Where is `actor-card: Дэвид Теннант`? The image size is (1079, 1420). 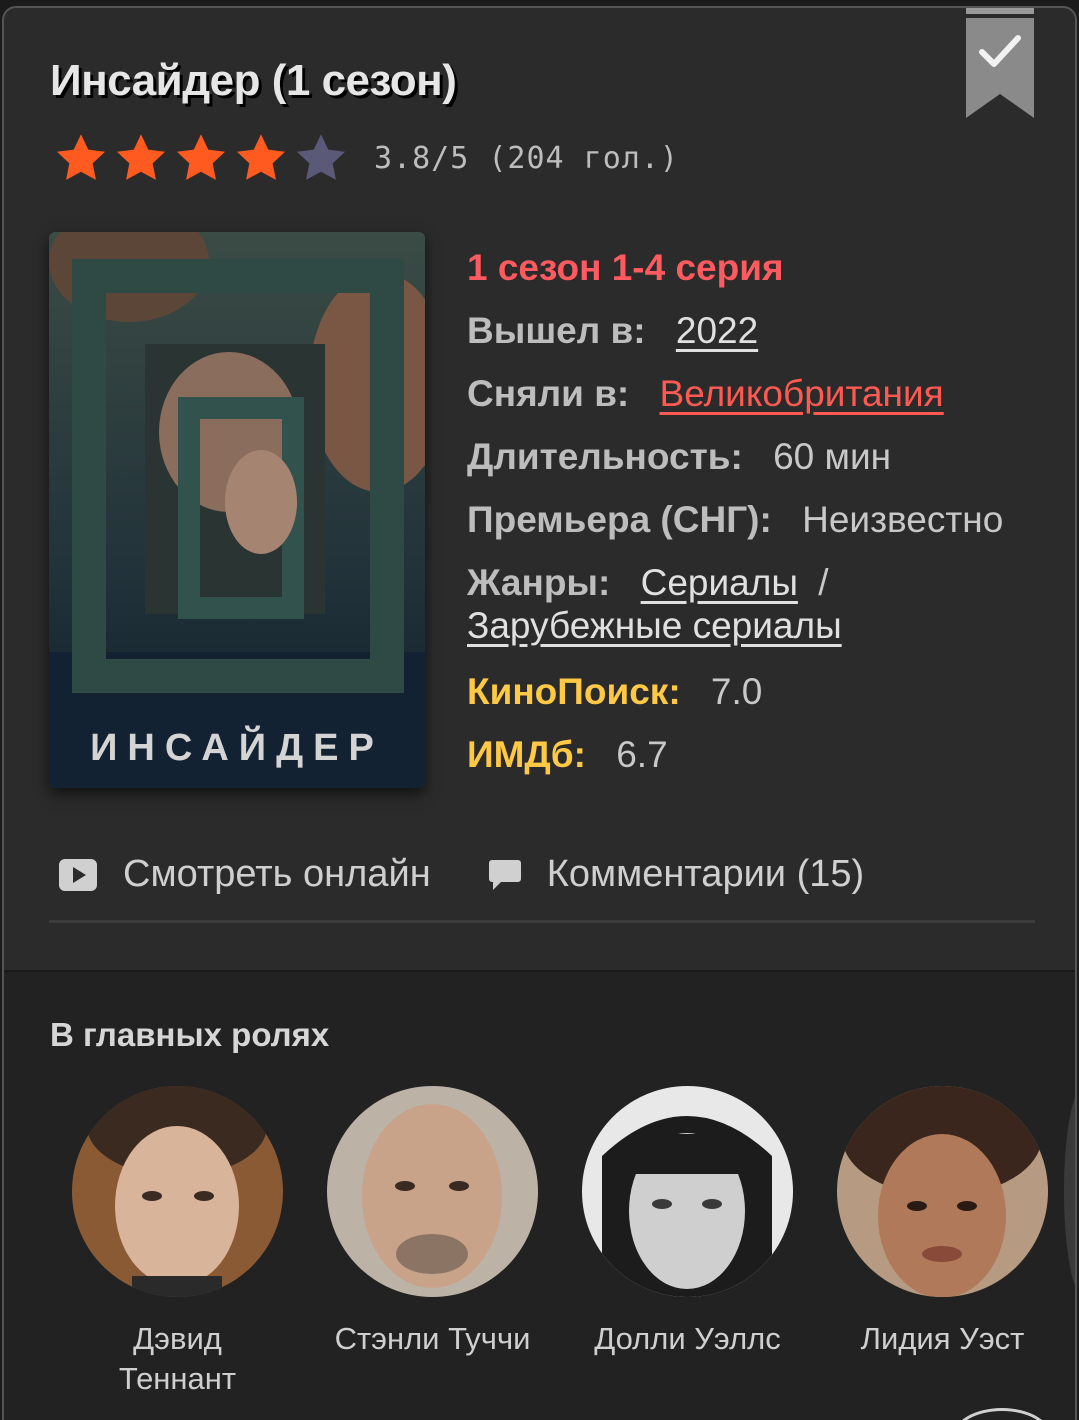
actor-card: Дэвид Теннант is located at coordinates (177, 1242).